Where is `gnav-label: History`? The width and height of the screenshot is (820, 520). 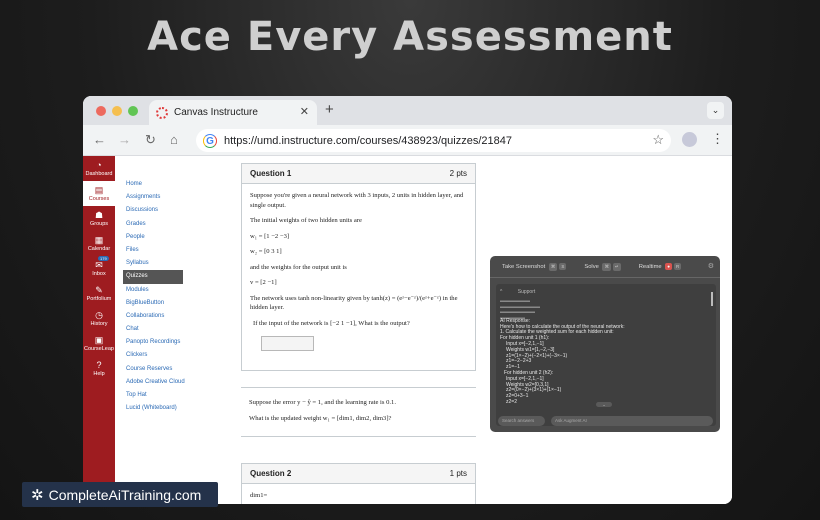 gnav-label: History is located at coordinates (99, 324).